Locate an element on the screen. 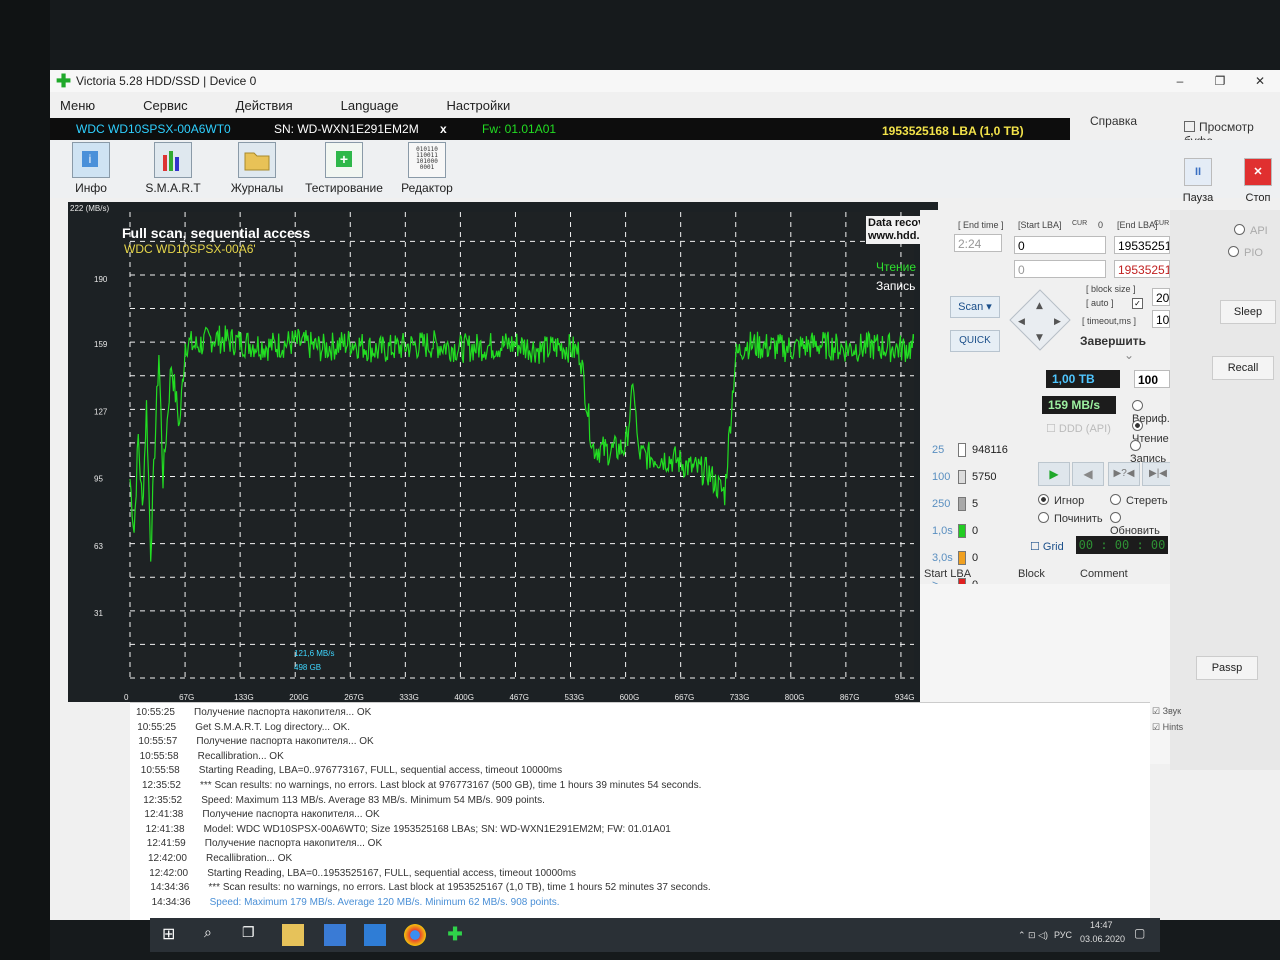 Image resolution: width=1280 pixels, height=960 pixels. marker-speed: 121,6 MB/s is located at coordinates (314, 653).